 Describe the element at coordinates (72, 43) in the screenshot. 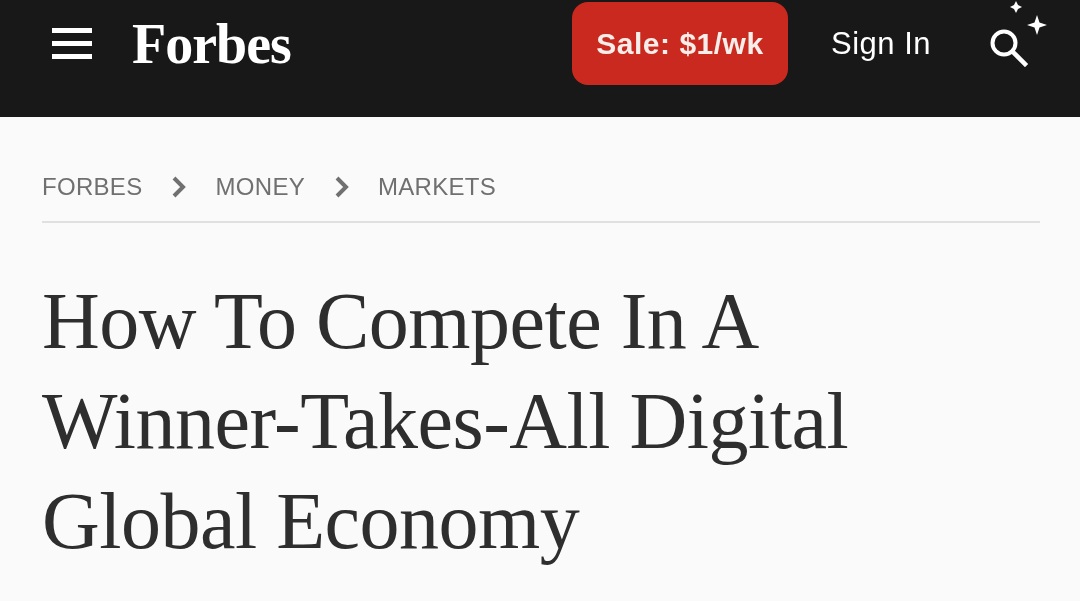

I see `menu-icon` at that location.